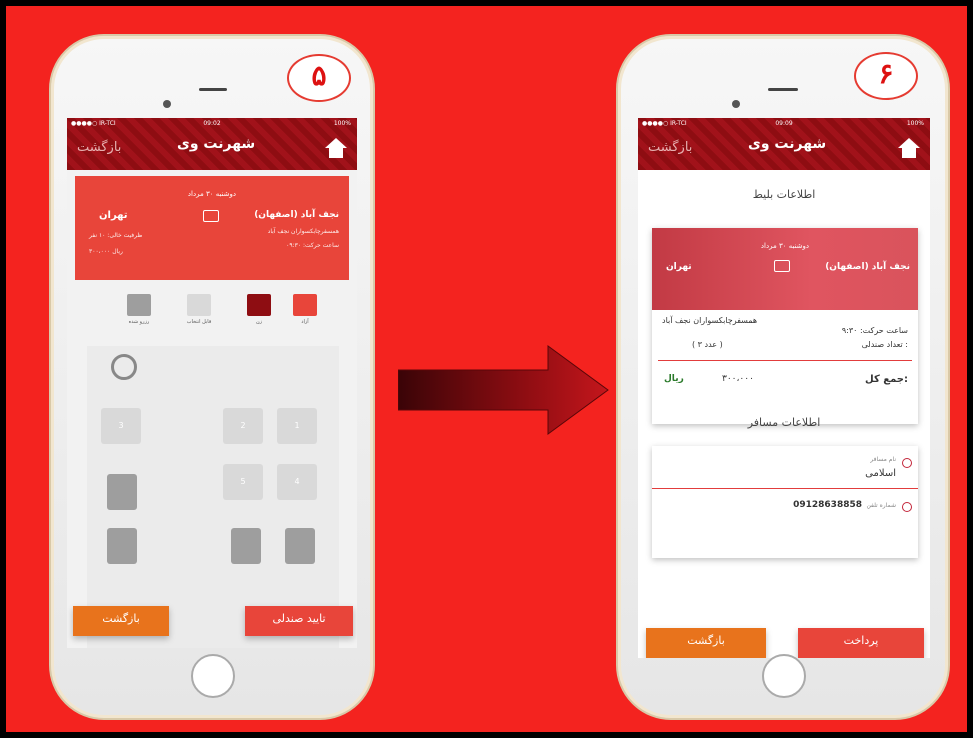 The width and height of the screenshot is (973, 738). What do you see at coordinates (881, 505) in the screenshot?
I see `phone-label: شماره تلفن` at bounding box center [881, 505].